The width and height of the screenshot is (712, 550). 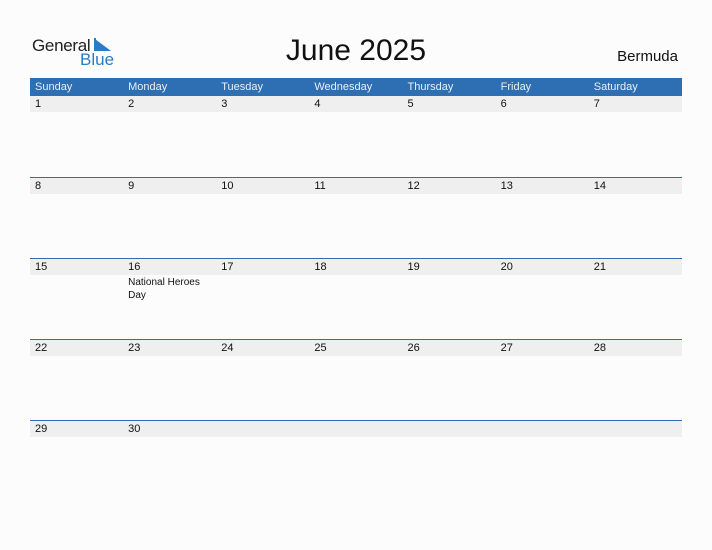 I want to click on day-number: 28, so click(x=599, y=348).